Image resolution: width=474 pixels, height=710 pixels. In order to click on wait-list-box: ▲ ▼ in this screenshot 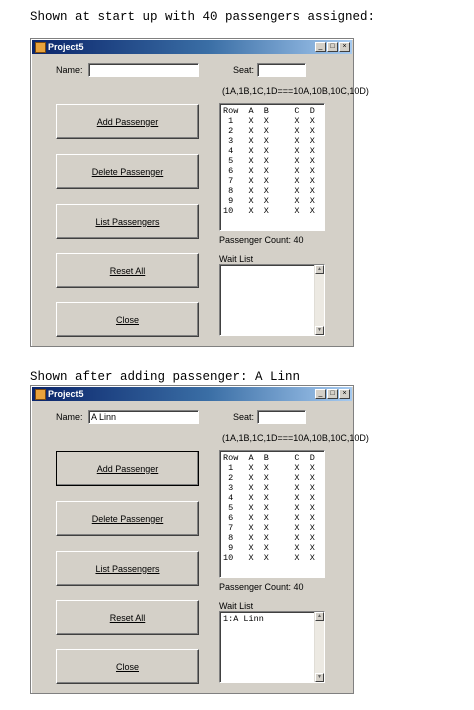, I will do `click(272, 300)`.